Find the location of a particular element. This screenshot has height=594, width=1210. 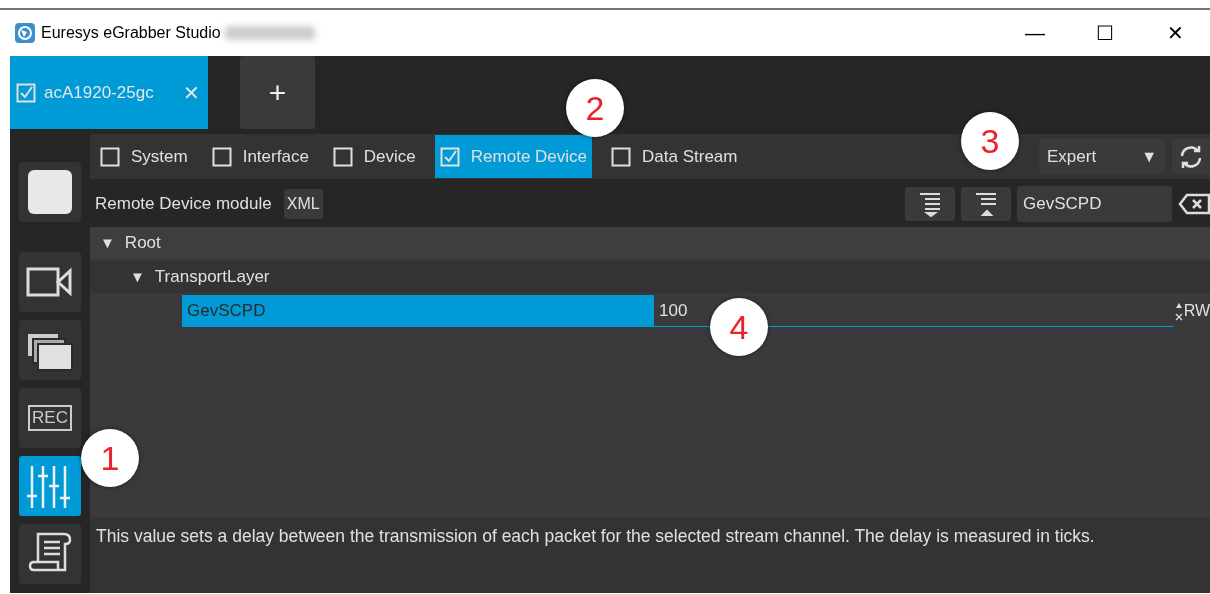

module-label: Remote Device is located at coordinates (529, 156).